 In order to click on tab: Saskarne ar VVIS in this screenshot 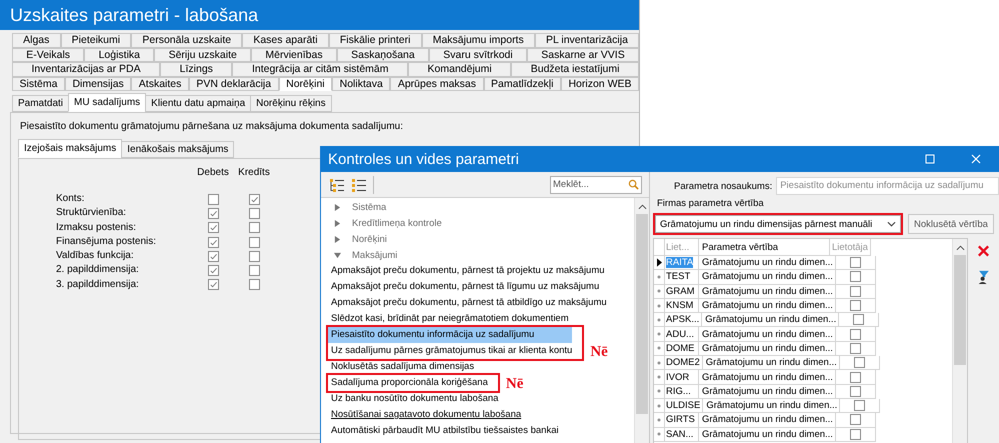, I will do `click(583, 55)`.